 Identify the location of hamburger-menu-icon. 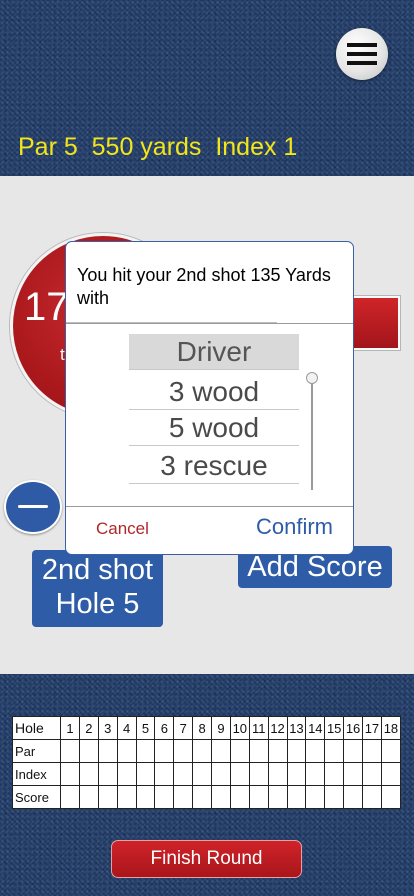
(362, 54).